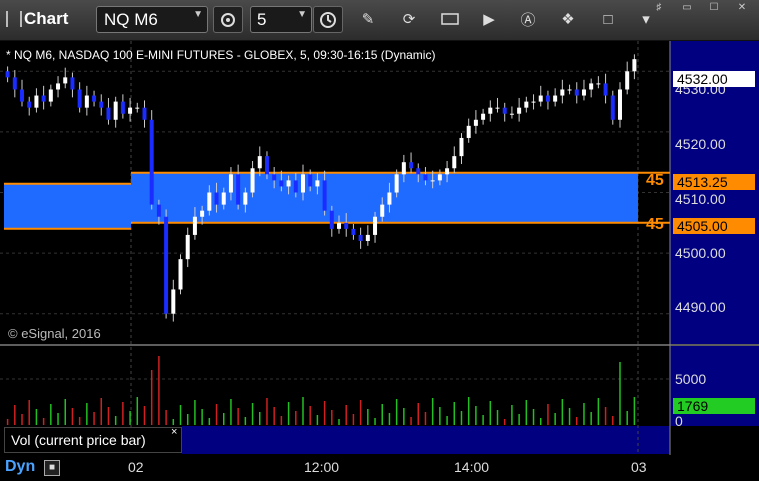 This screenshot has height=481, width=759. Describe the element at coordinates (450, 19) in the screenshot. I see `studies-icon` at that location.